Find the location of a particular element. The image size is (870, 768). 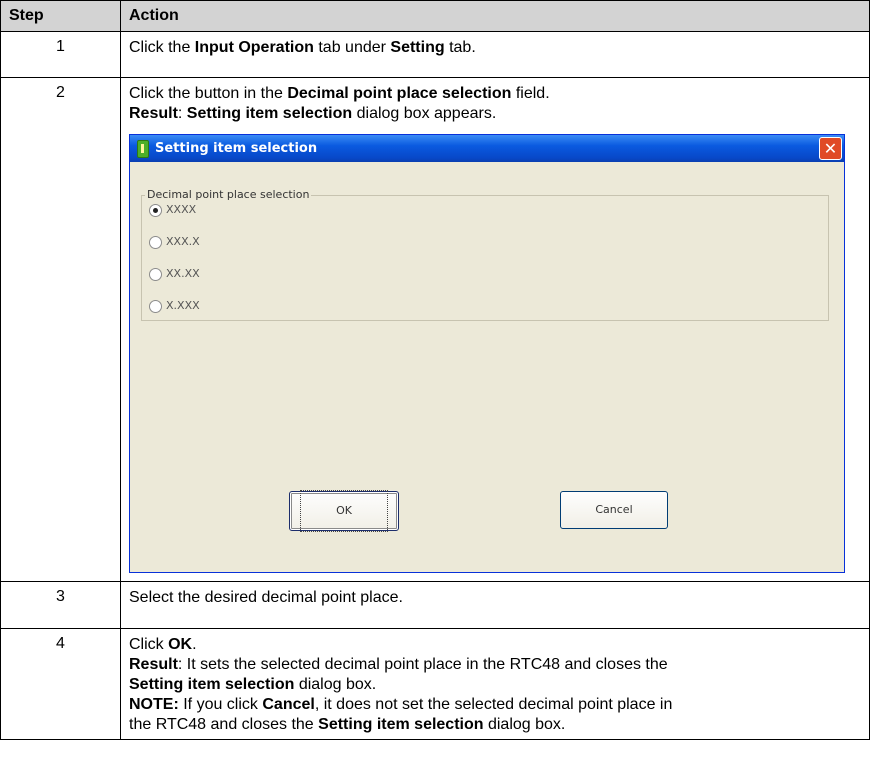

emphasis: Setting is located at coordinates (417, 47).